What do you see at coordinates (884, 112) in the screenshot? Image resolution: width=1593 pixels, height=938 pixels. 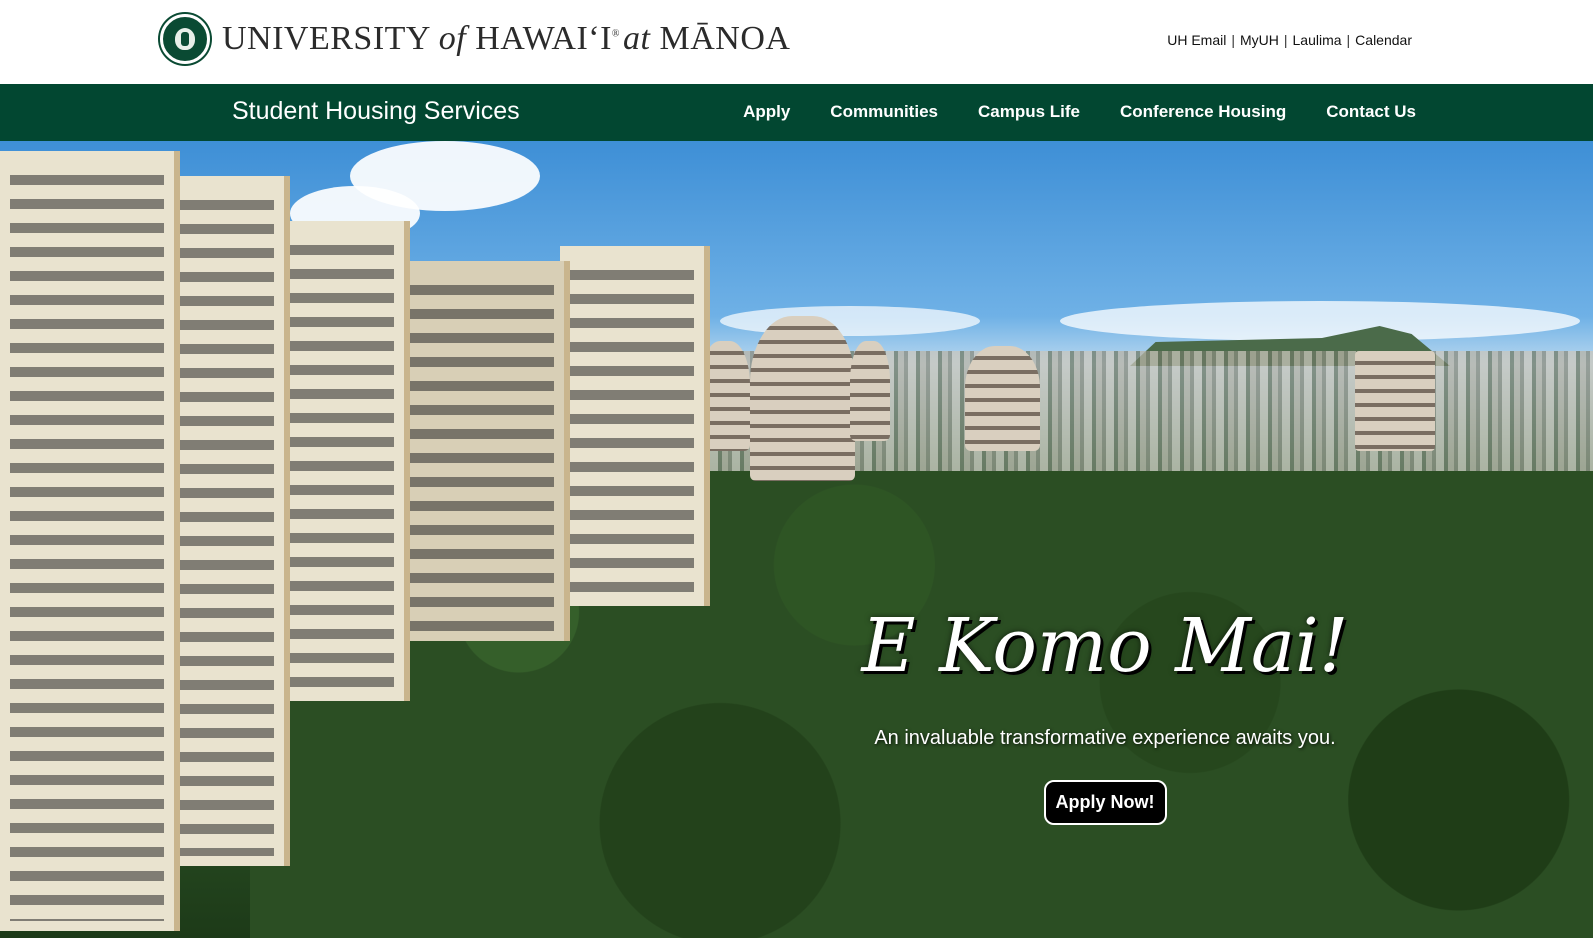 I see `nav-item-communities: Communities` at bounding box center [884, 112].